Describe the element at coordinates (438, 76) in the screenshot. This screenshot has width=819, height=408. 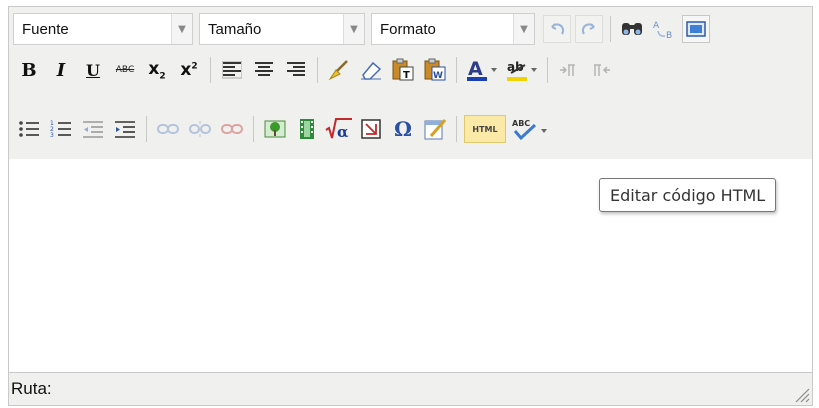
I see `svg-text: W` at that location.